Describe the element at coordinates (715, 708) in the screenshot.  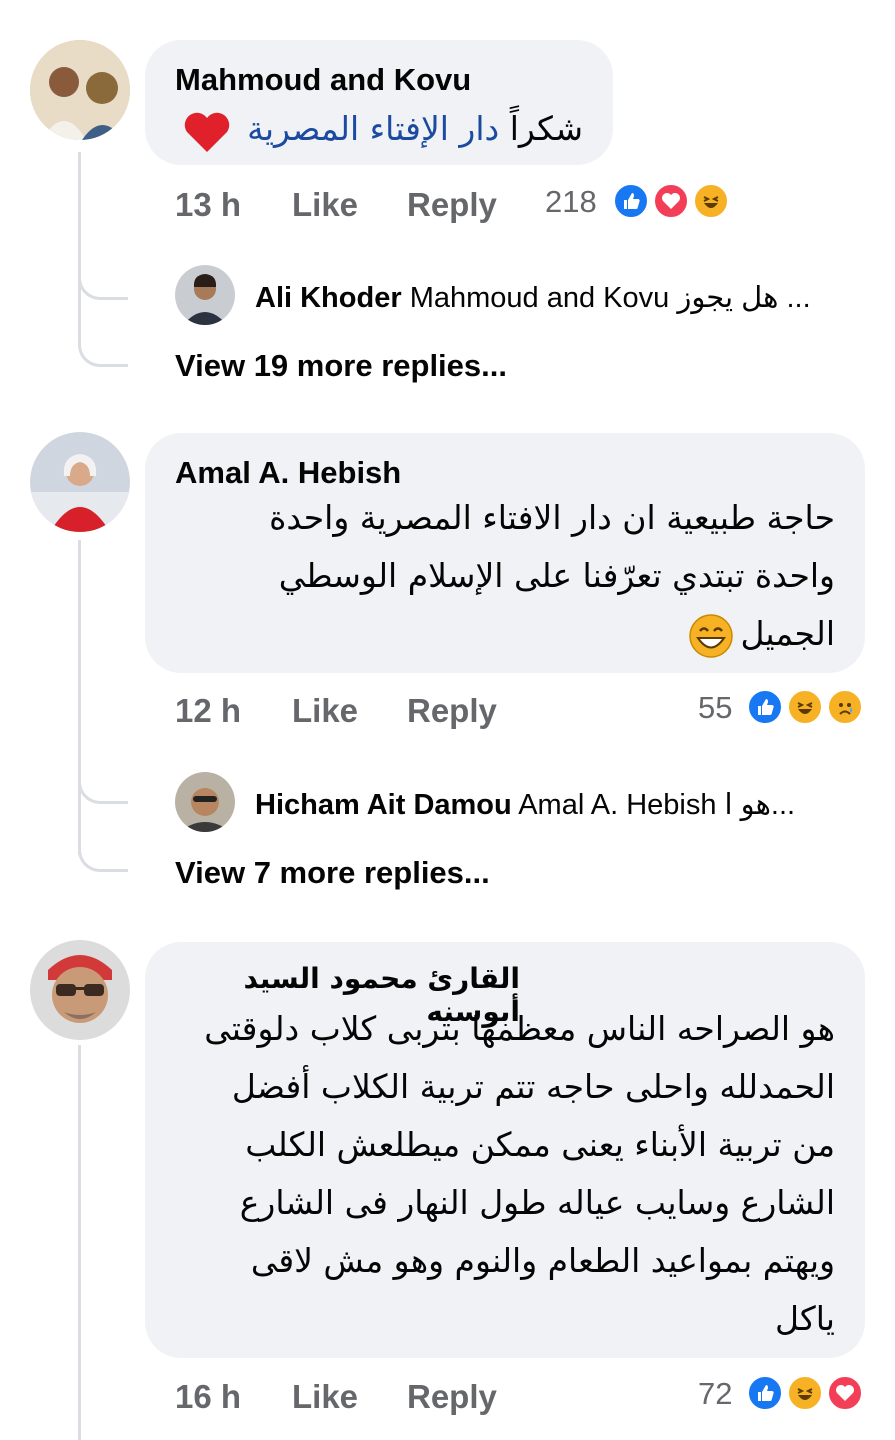
I see `reaction-count: 55` at that location.